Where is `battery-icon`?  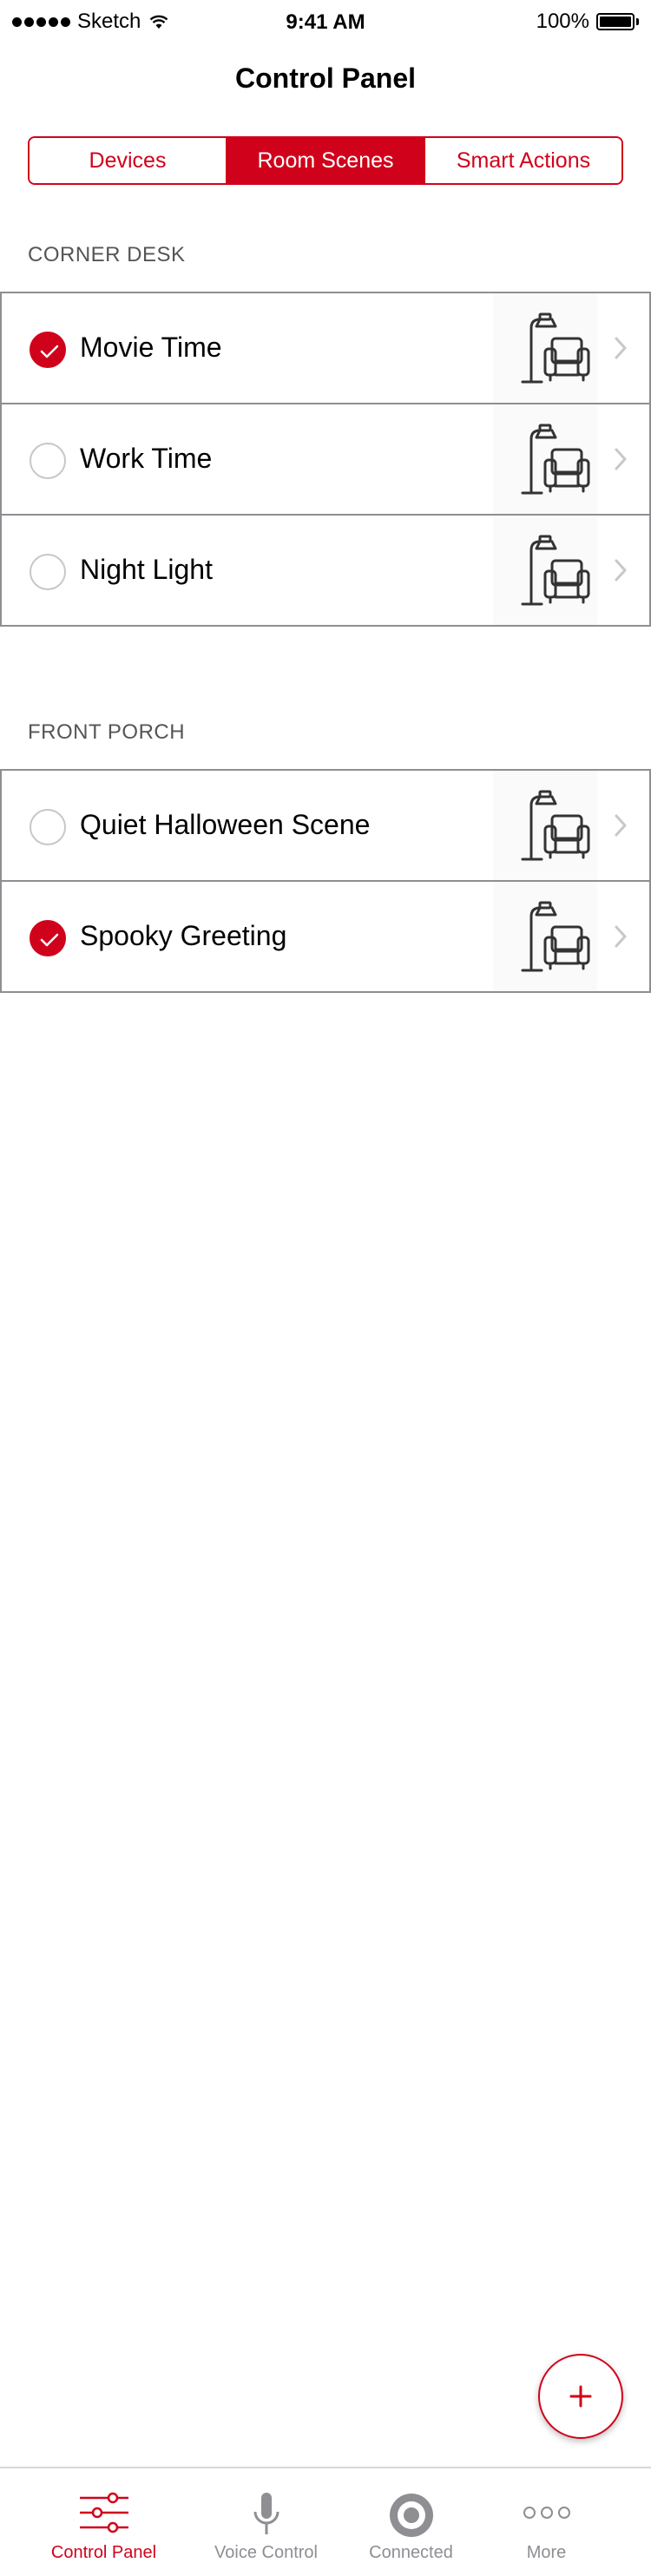
battery-icon is located at coordinates (615, 21).